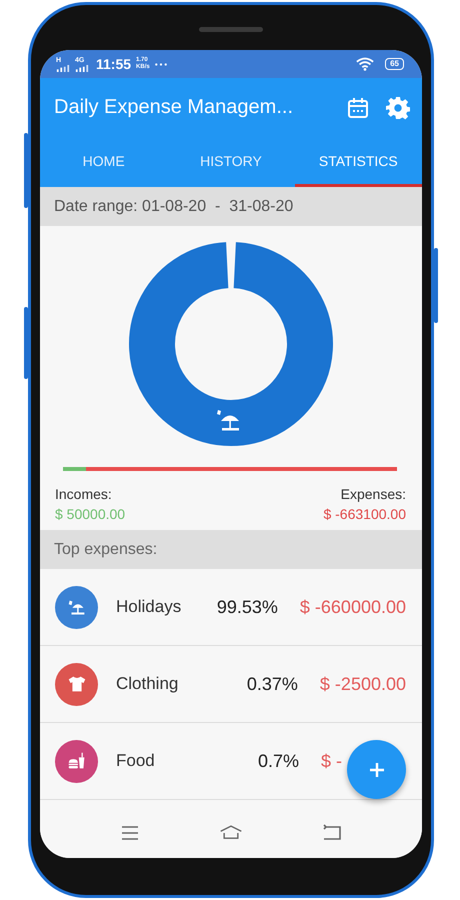  I want to click on wifi-icon, so click(365, 64).